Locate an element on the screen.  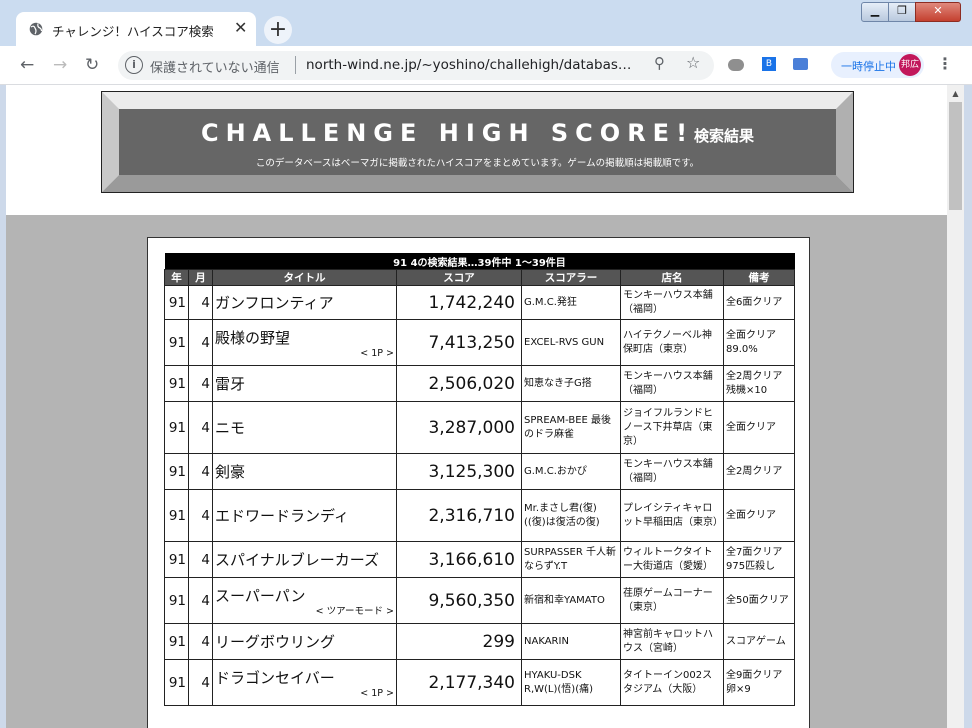
banner-title-suffix: 検索結果 is located at coordinates (724, 136).